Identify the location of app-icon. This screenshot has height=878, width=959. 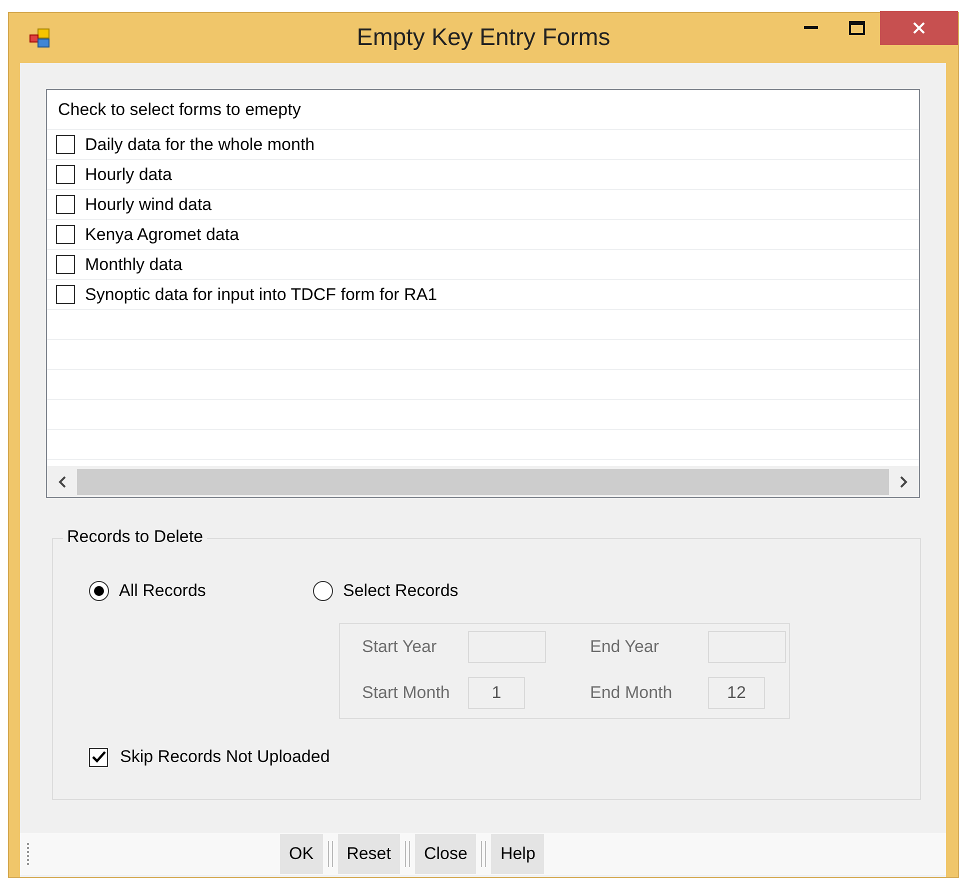
(40, 38).